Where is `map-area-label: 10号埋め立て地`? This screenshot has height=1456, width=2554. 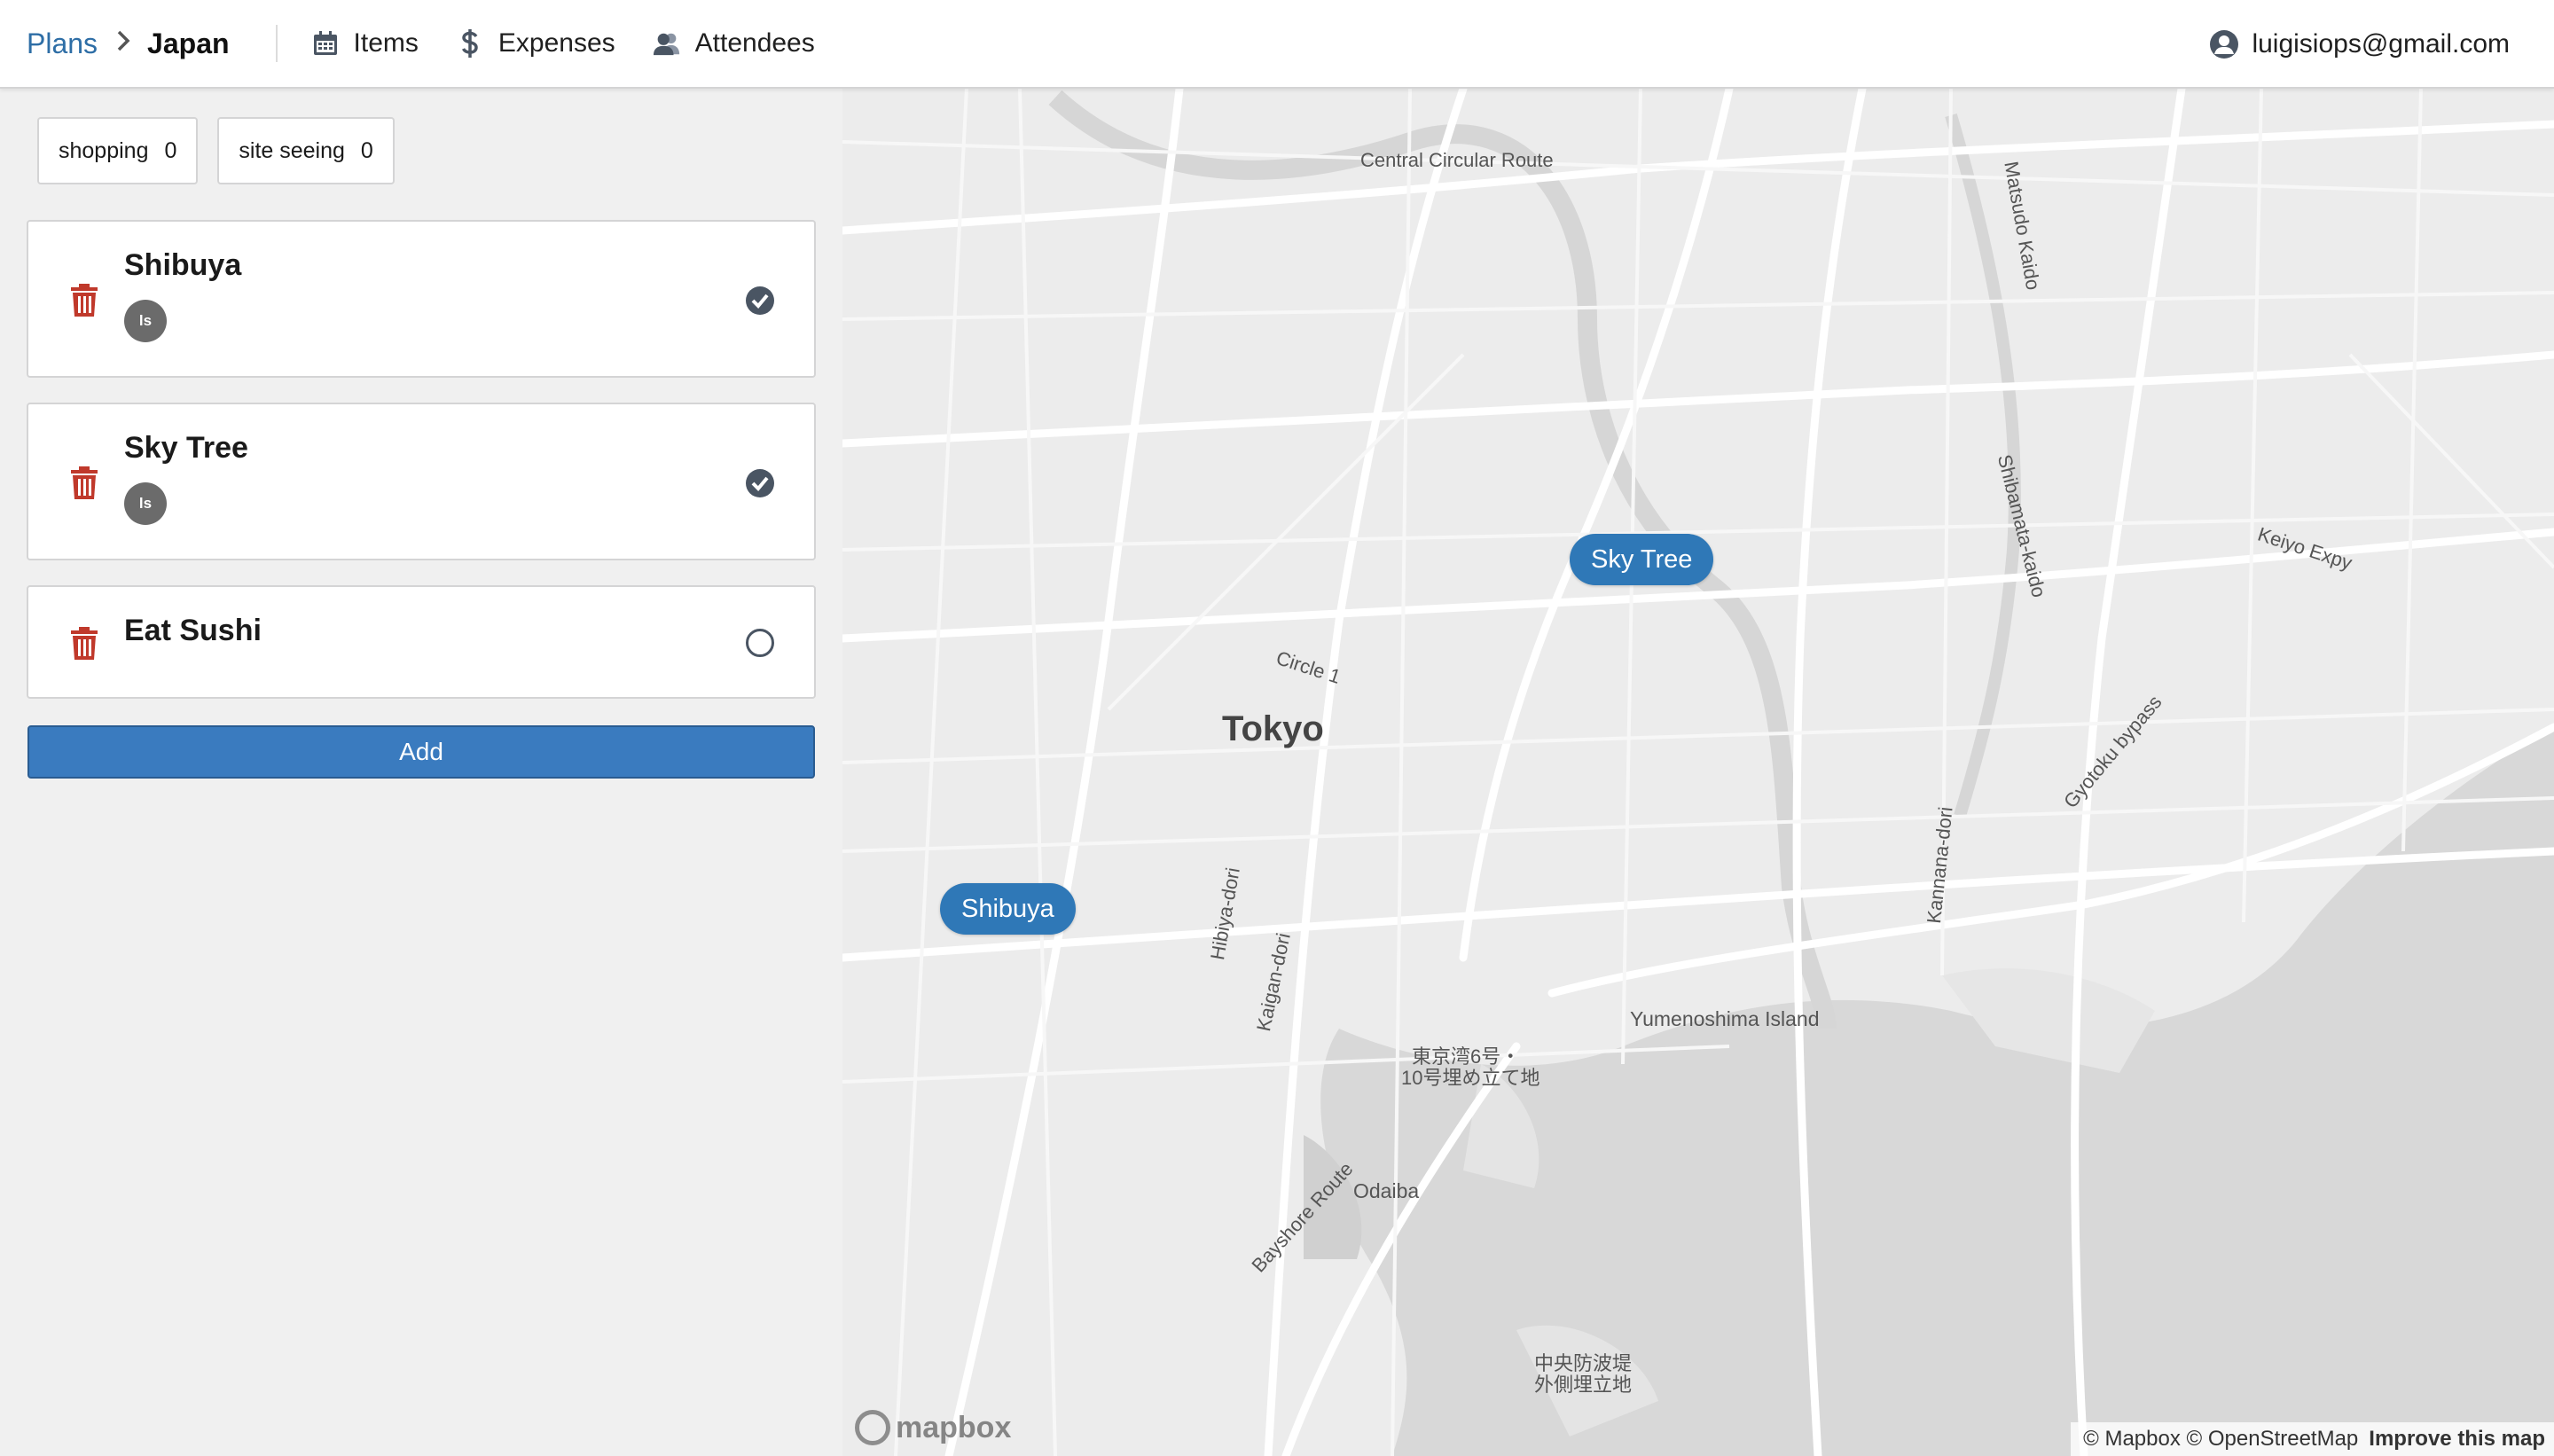
map-area-label: 10号埋め立て地 is located at coordinates (1470, 1078).